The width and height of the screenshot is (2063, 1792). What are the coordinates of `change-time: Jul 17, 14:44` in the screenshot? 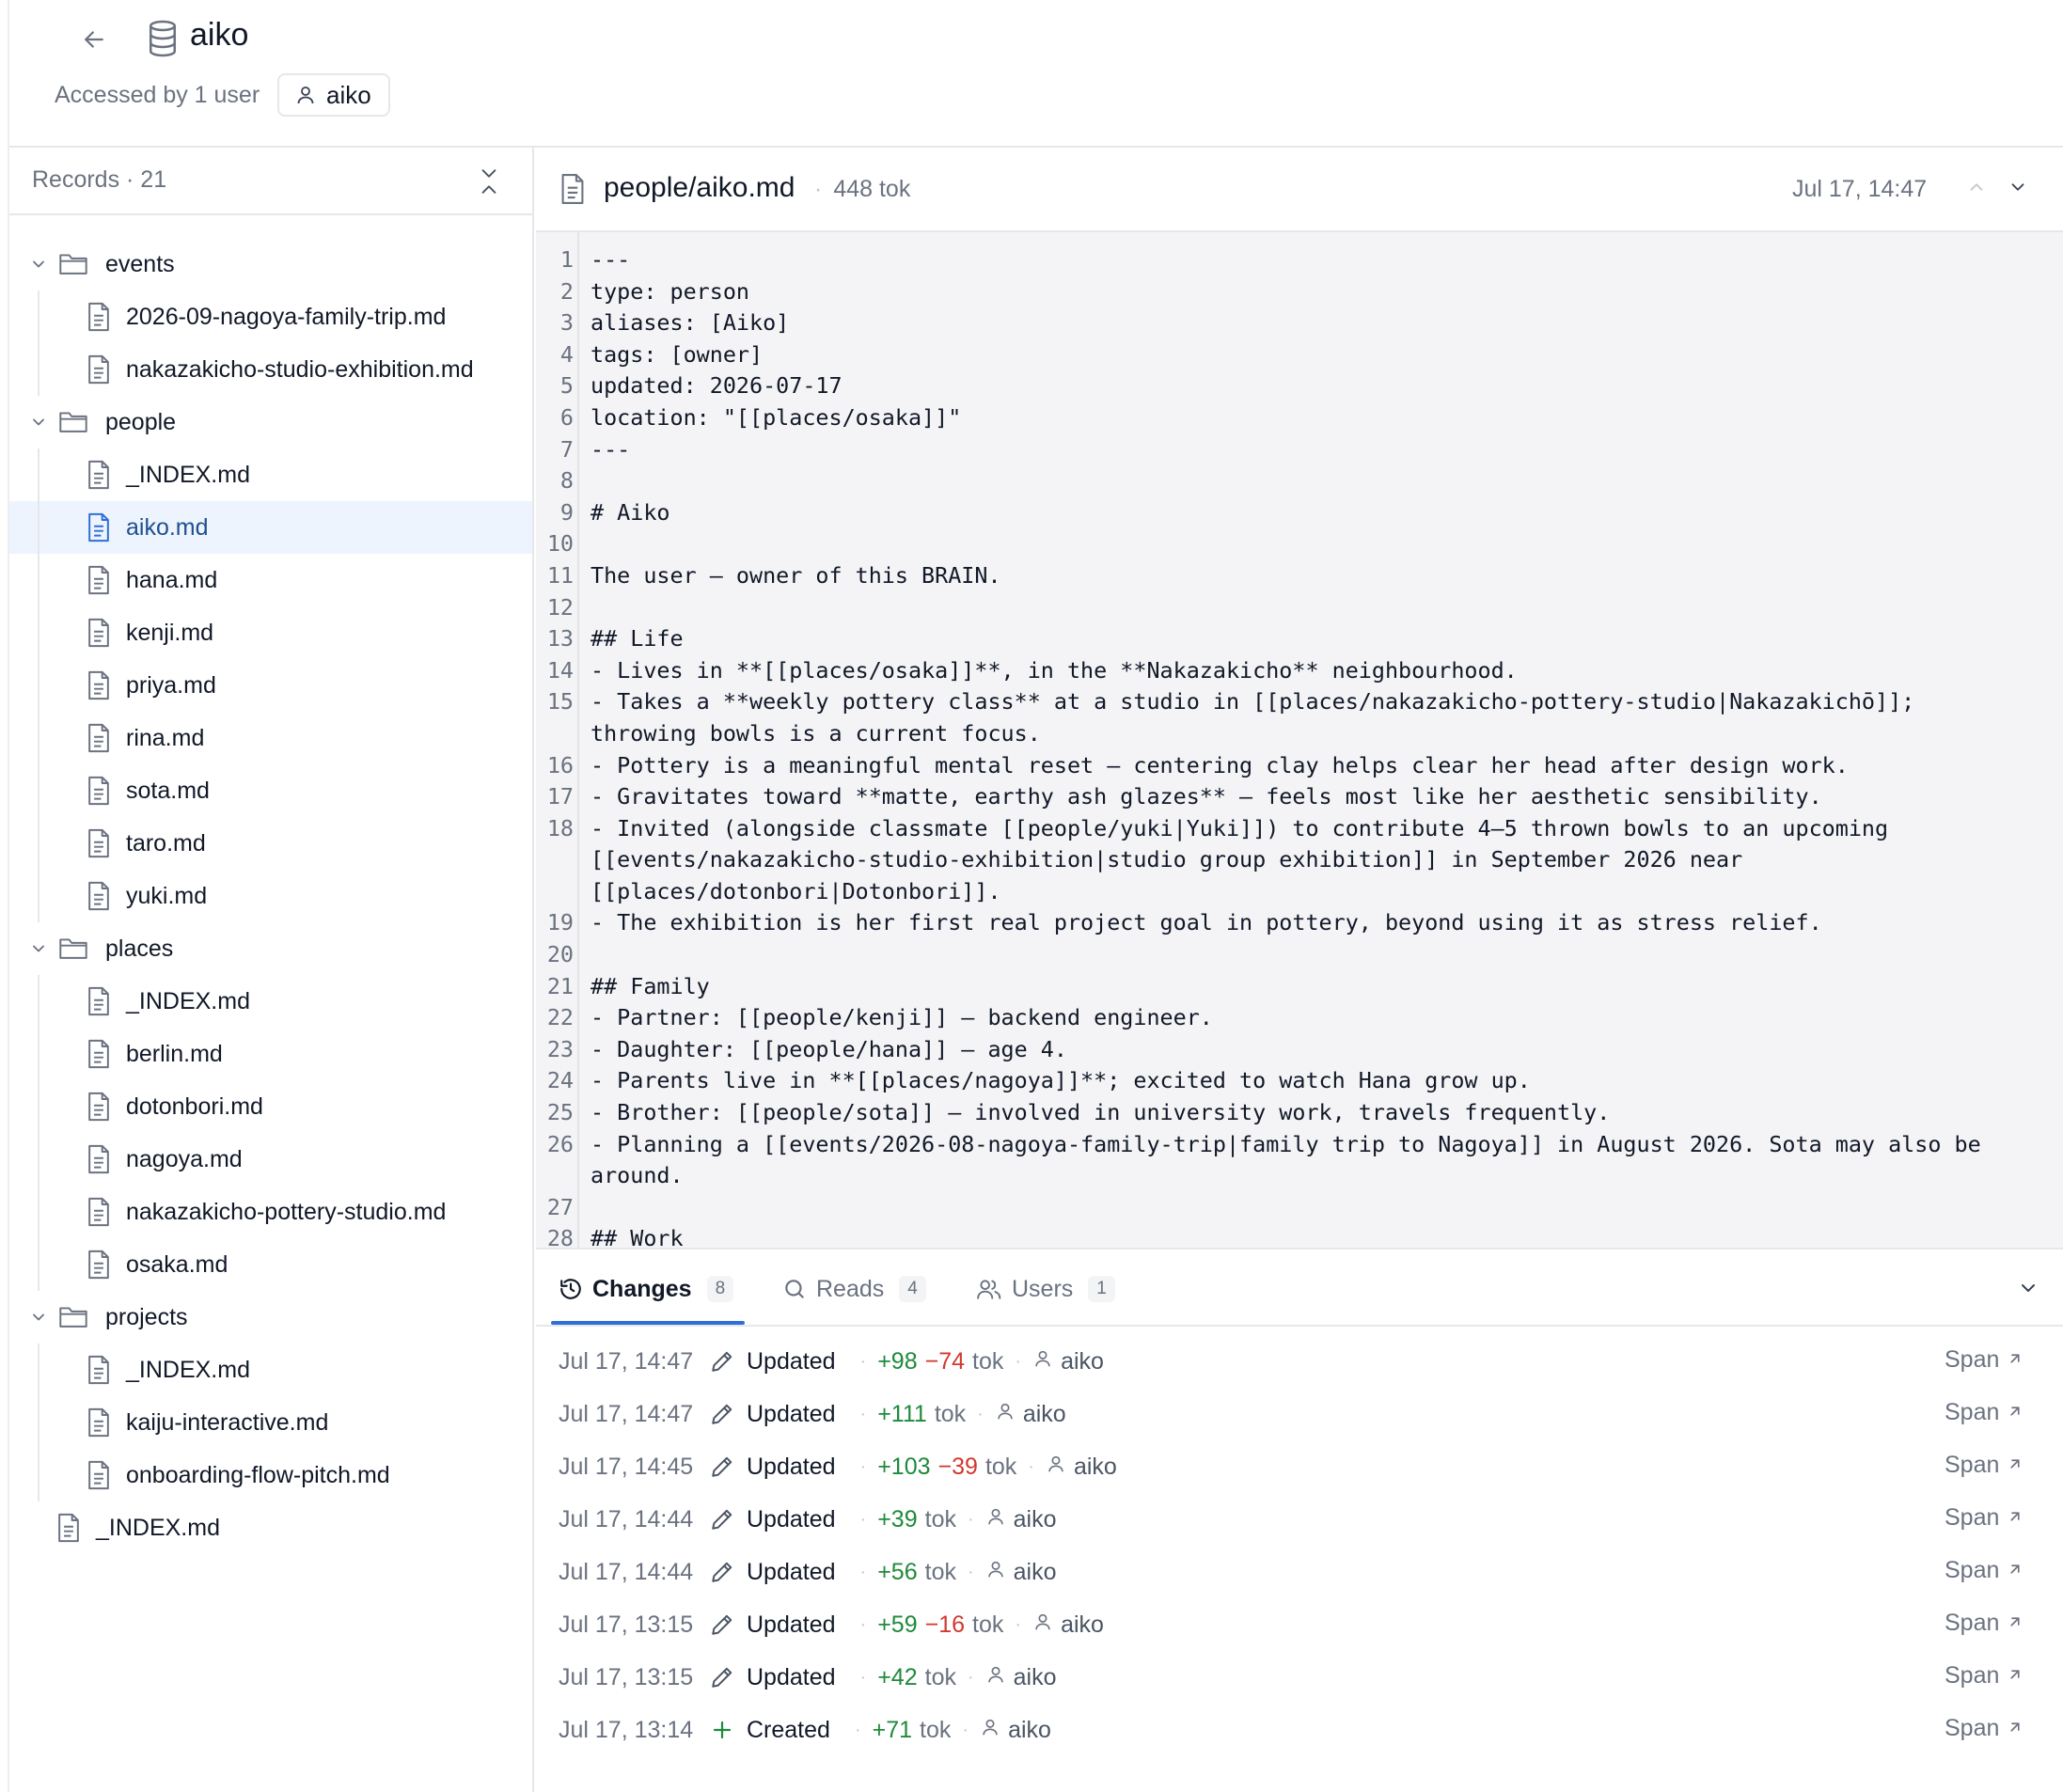 It's located at (626, 1571).